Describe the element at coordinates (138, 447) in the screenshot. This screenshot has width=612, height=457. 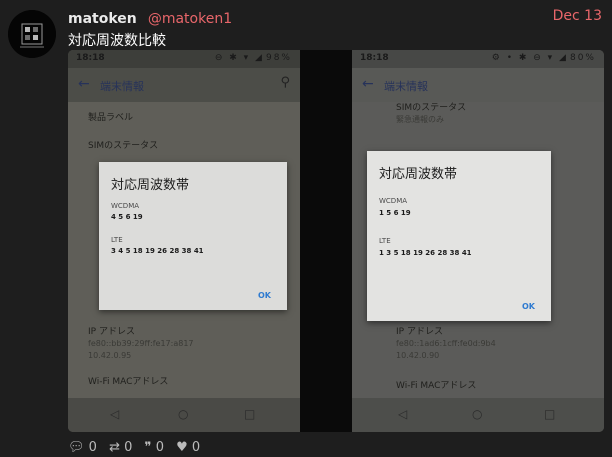
I see `post-actions: 💬︎ 0 ⇄ 0 ❞ 0 ♥ 0` at that location.